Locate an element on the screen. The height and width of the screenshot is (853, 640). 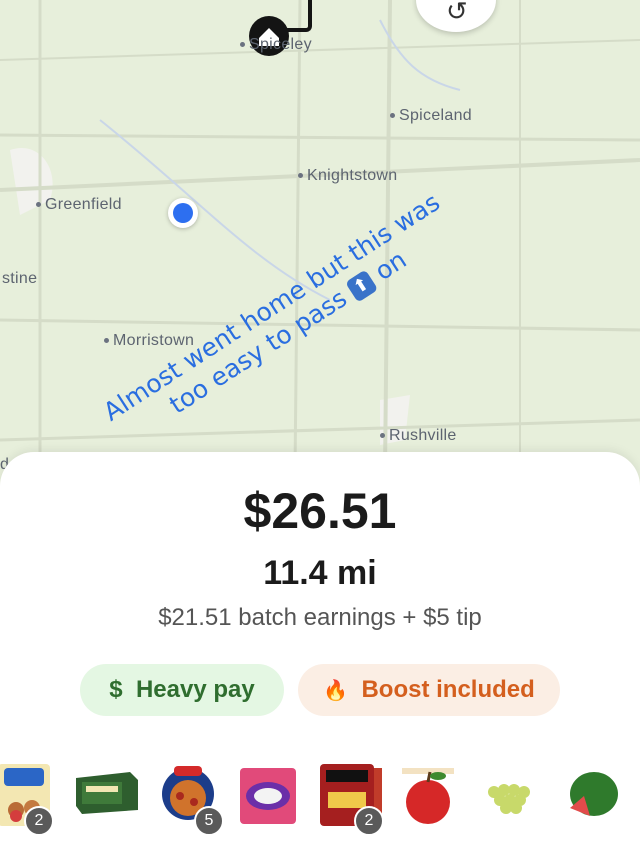
place-greenfield: Greenfield is located at coordinates (79, 205).